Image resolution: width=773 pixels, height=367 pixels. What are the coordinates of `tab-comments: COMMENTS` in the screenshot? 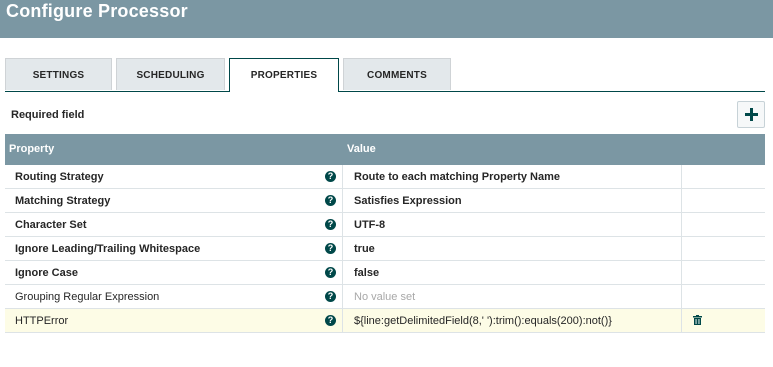 It's located at (397, 74).